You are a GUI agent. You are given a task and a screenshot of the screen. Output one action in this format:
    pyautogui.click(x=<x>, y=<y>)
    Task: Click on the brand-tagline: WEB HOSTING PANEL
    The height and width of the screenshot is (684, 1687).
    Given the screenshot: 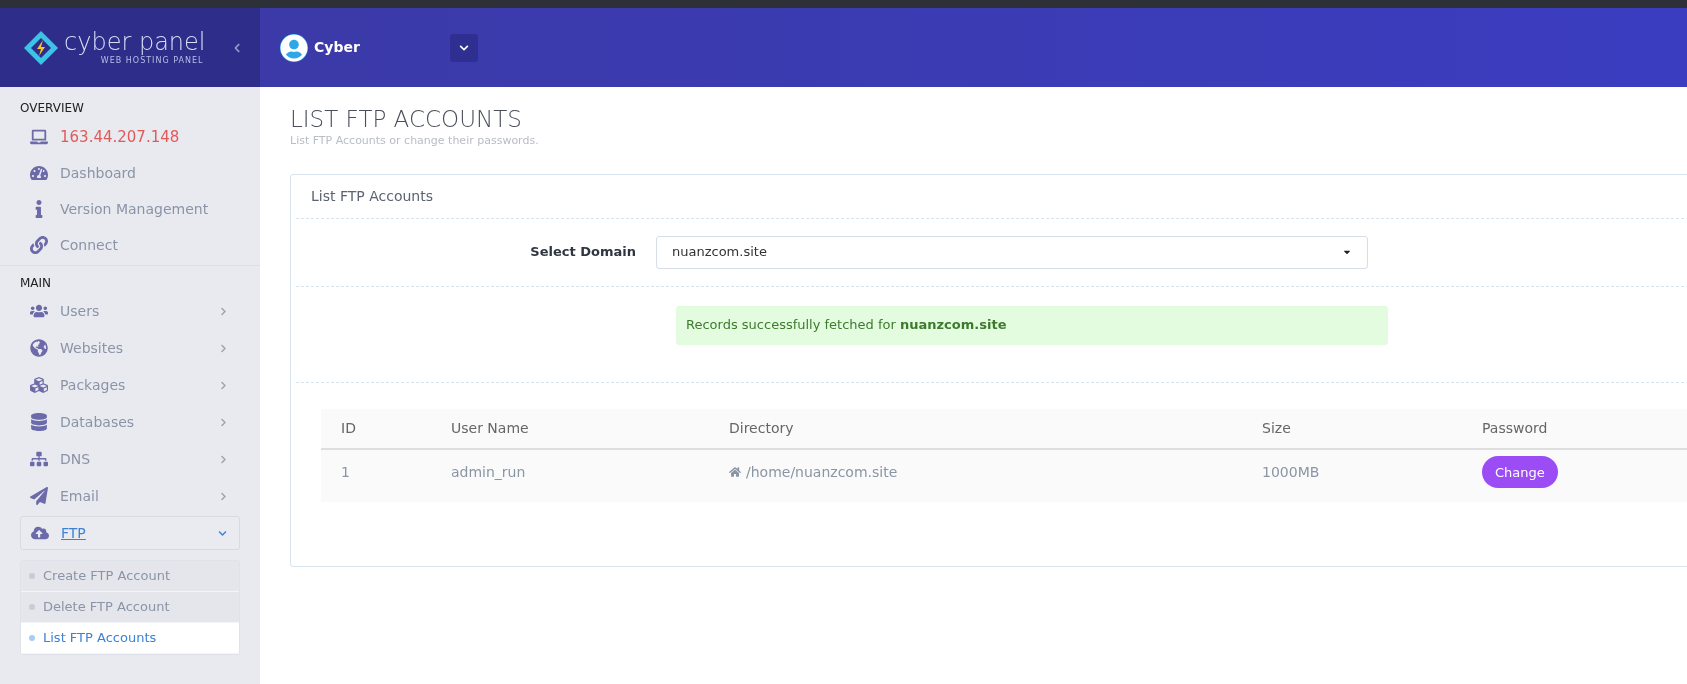 What is the action you would take?
    pyautogui.click(x=152, y=61)
    